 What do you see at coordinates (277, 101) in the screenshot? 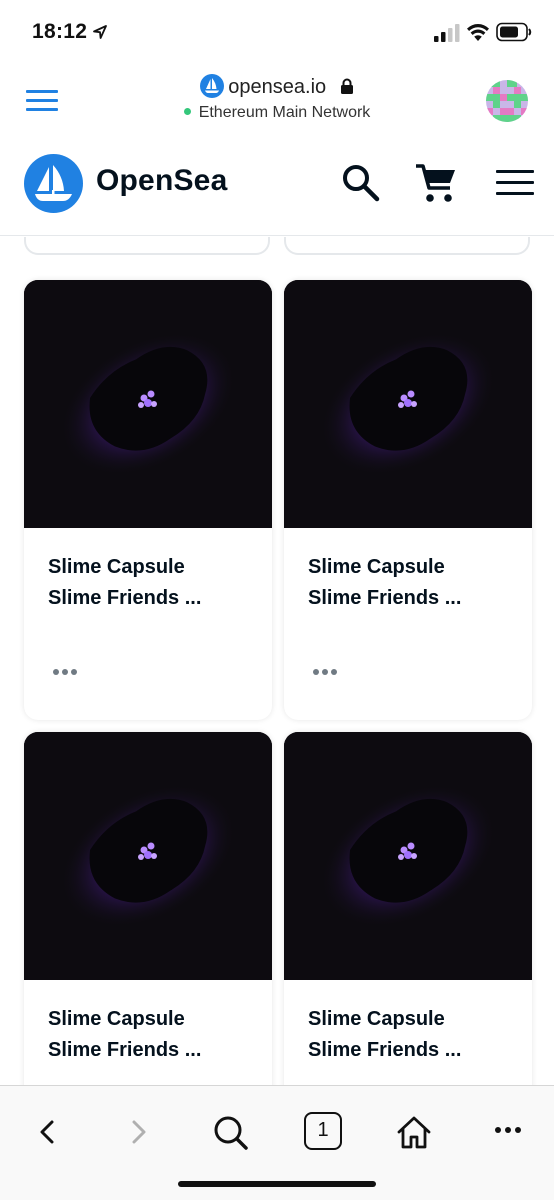
I see `browser-url-bar: opensea.io Ethereum Main Network` at bounding box center [277, 101].